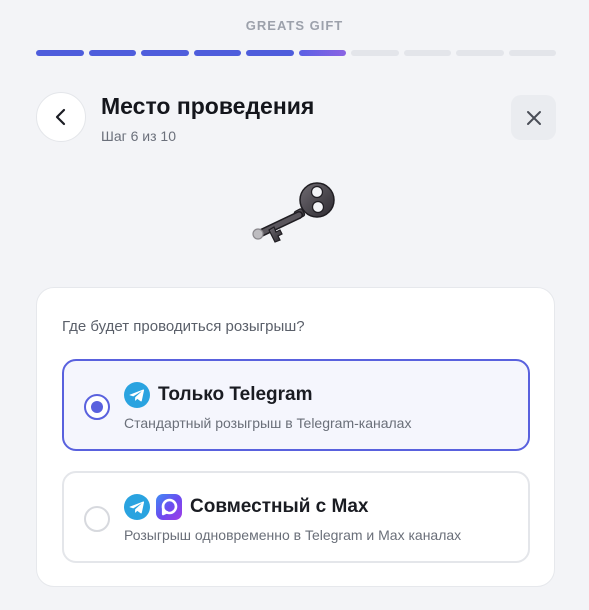 The width and height of the screenshot is (589, 610). I want to click on option-title: Совместный с Max, so click(279, 506).